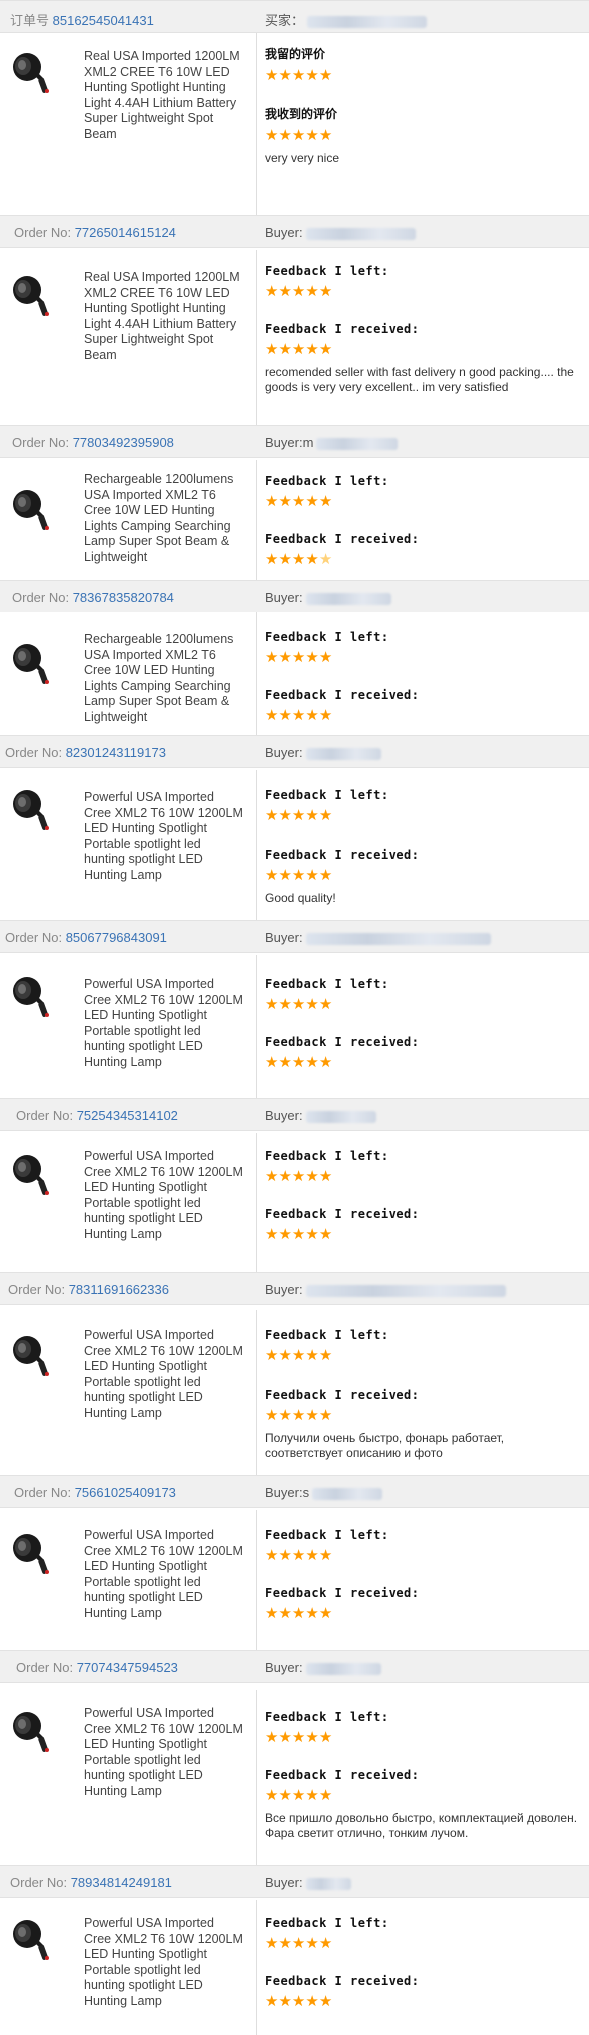 The height and width of the screenshot is (2035, 589). What do you see at coordinates (294, 441) in the screenshot?
I see `order-header: Order No: 77803492395908 Buyer:m` at bounding box center [294, 441].